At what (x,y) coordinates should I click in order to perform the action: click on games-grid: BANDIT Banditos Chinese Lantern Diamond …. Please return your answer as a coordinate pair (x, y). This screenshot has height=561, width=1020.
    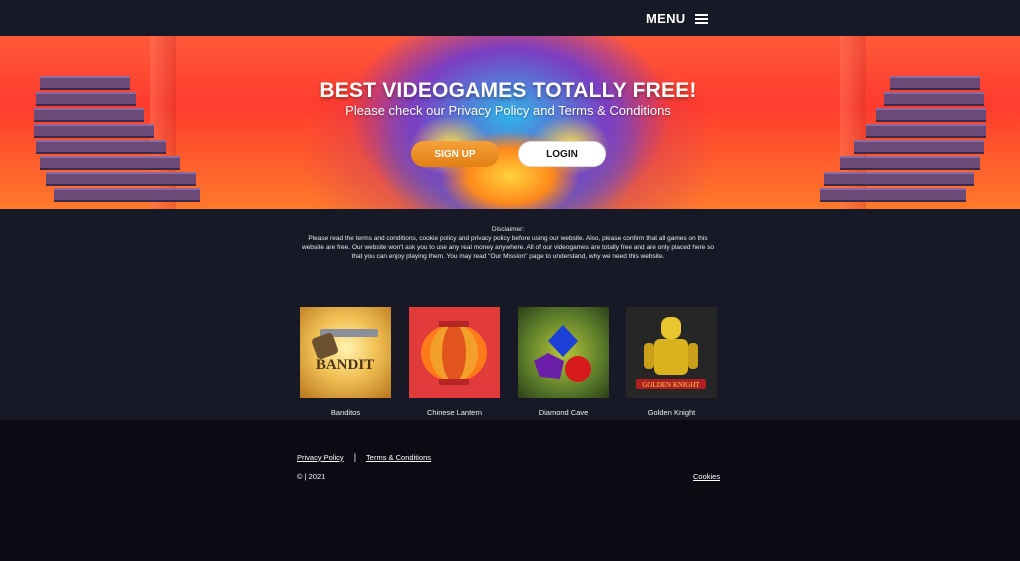
    Looking at the image, I should click on (510, 363).